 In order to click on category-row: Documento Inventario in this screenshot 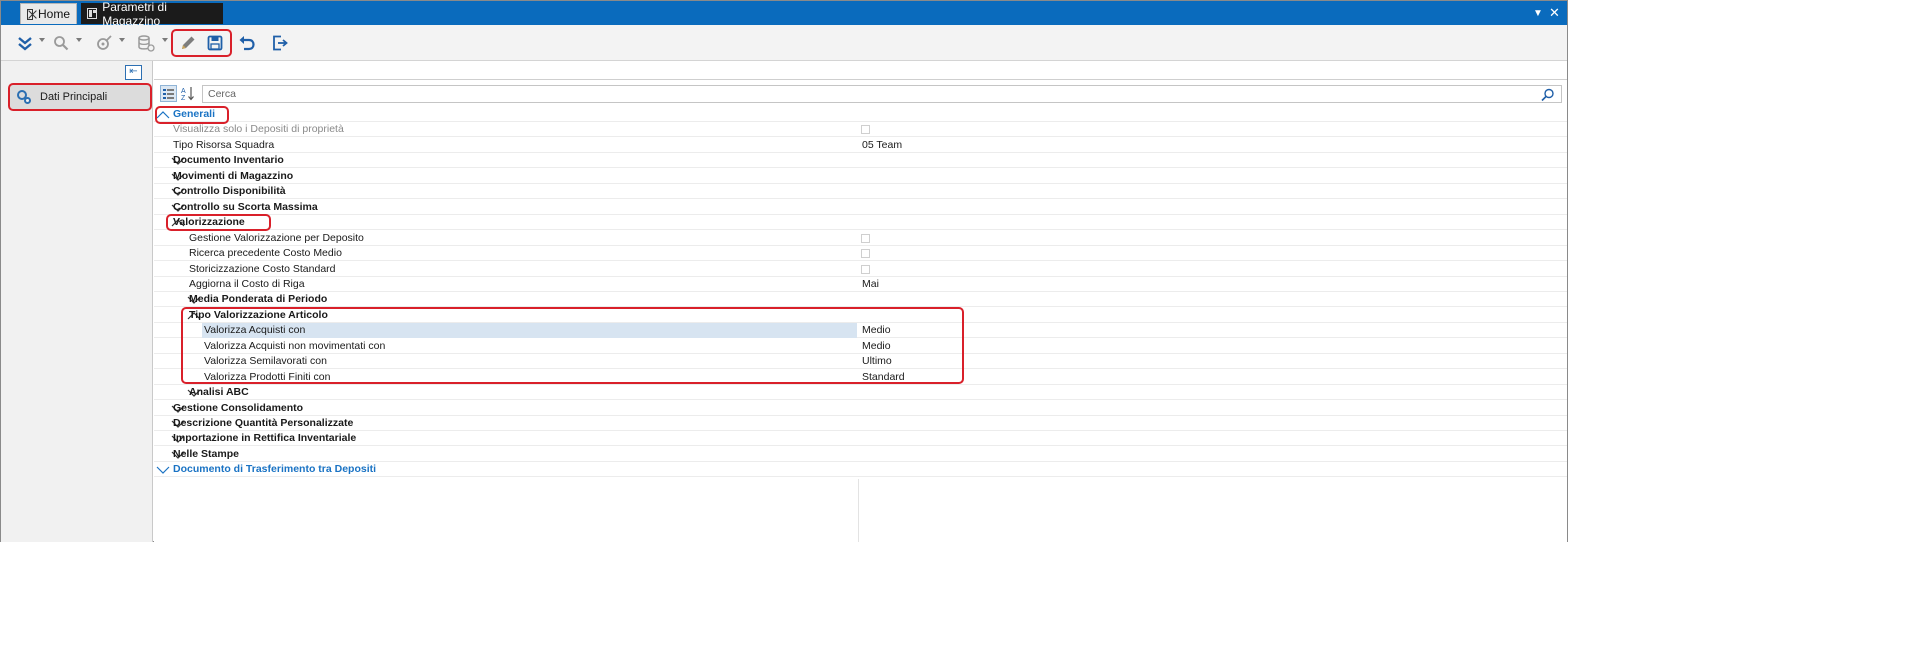, I will do `click(860, 161)`.